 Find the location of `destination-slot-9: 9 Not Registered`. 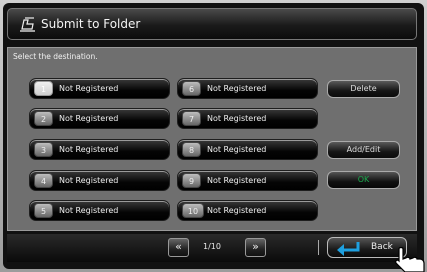

destination-slot-9: 9 Not Registered is located at coordinates (247, 180).